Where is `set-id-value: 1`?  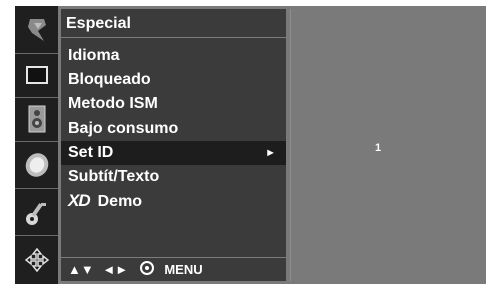
set-id-value: 1 is located at coordinates (378, 148).